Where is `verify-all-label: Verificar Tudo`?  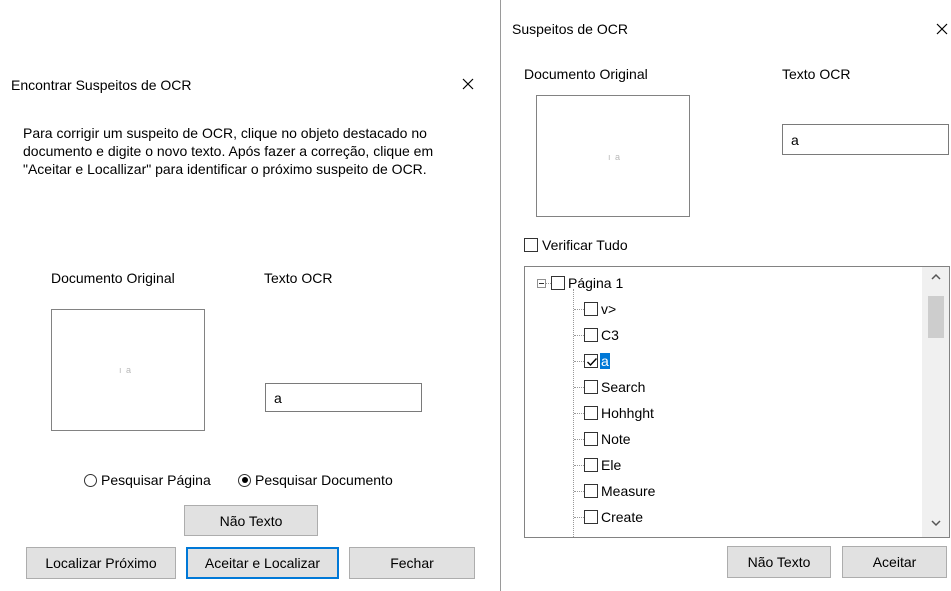
verify-all-label: Verificar Tudo is located at coordinates (585, 245).